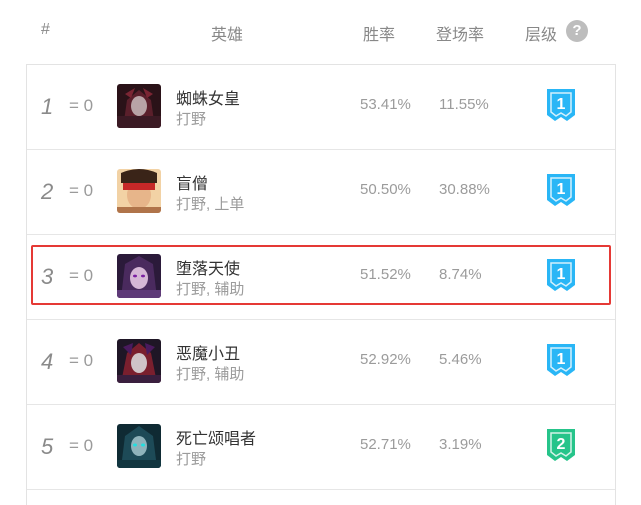  I want to click on tier-badge-icon: 2, so click(561, 445).